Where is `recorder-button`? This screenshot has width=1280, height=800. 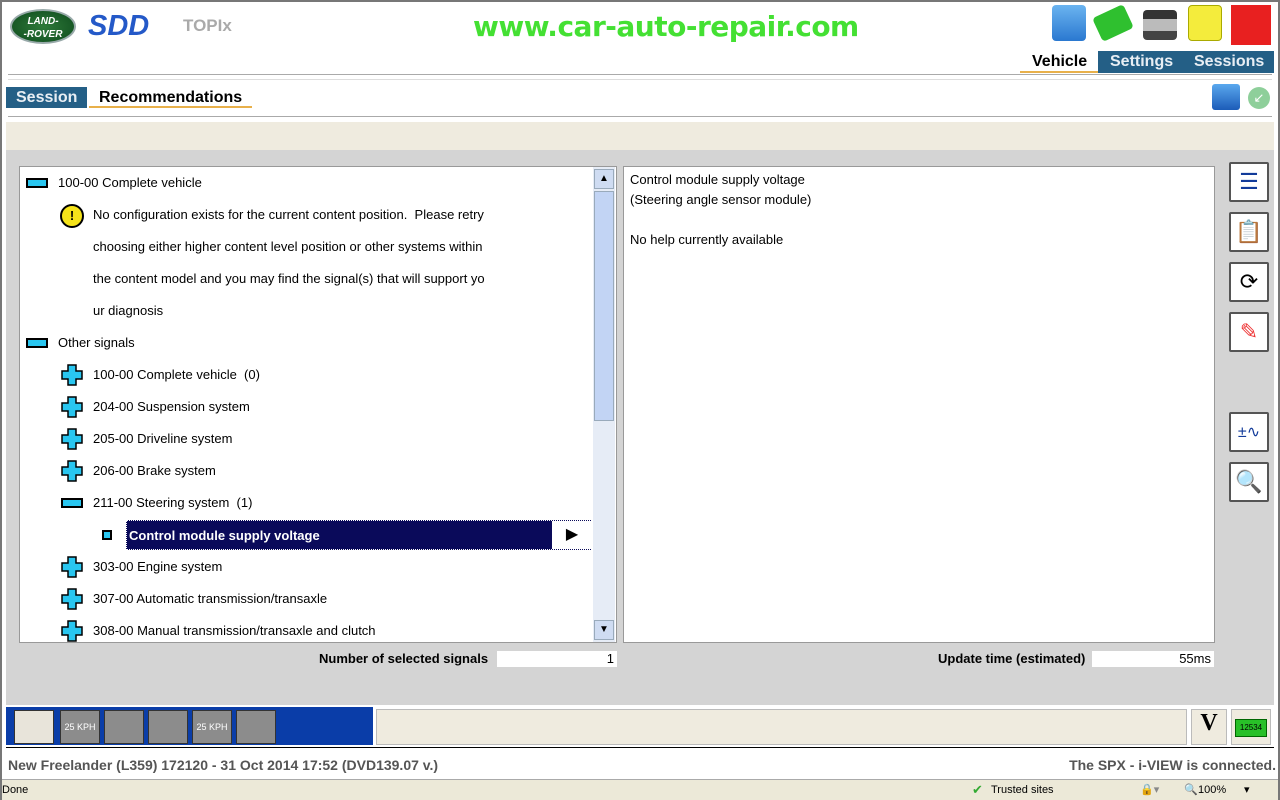
recorder-button is located at coordinates (256, 727).